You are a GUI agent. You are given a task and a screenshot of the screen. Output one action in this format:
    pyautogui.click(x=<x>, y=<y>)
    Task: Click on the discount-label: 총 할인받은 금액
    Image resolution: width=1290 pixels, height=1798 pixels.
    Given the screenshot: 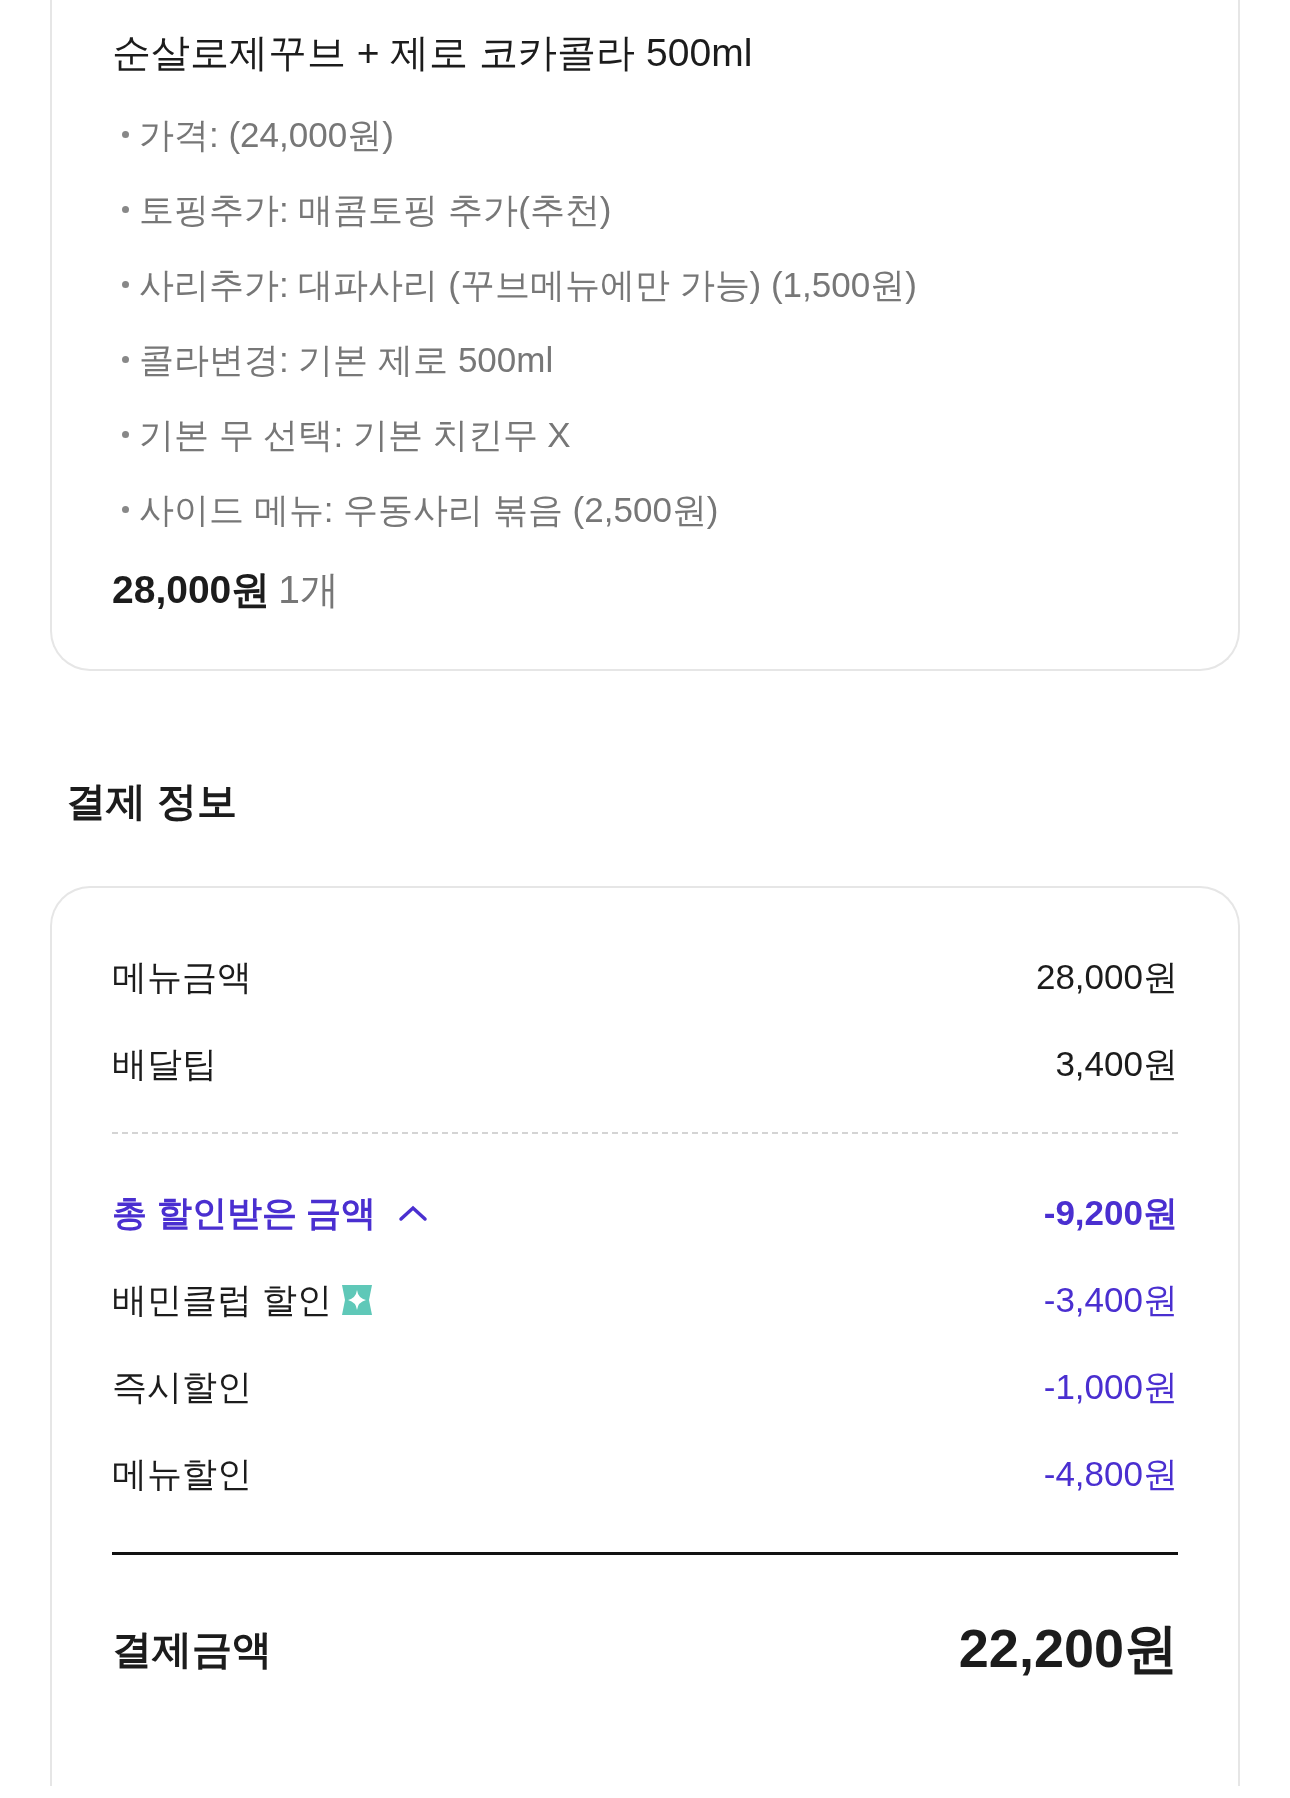 What is the action you would take?
    pyautogui.click(x=244, y=1212)
    